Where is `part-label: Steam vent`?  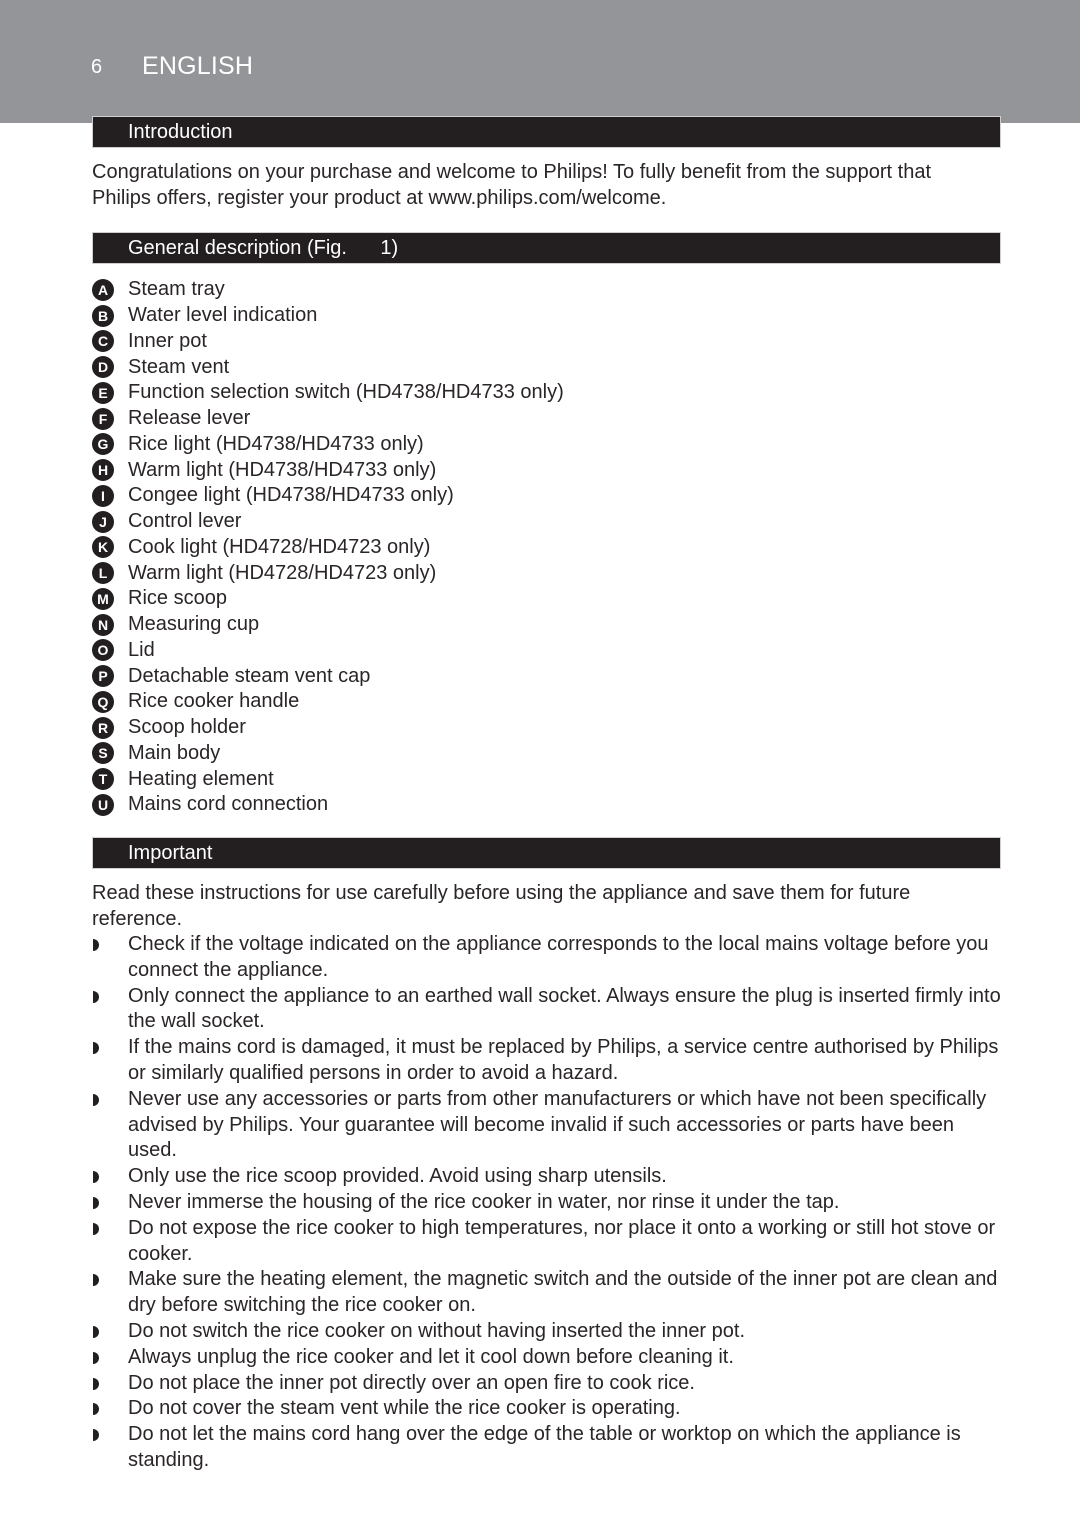 part-label: Steam vent is located at coordinates (179, 366).